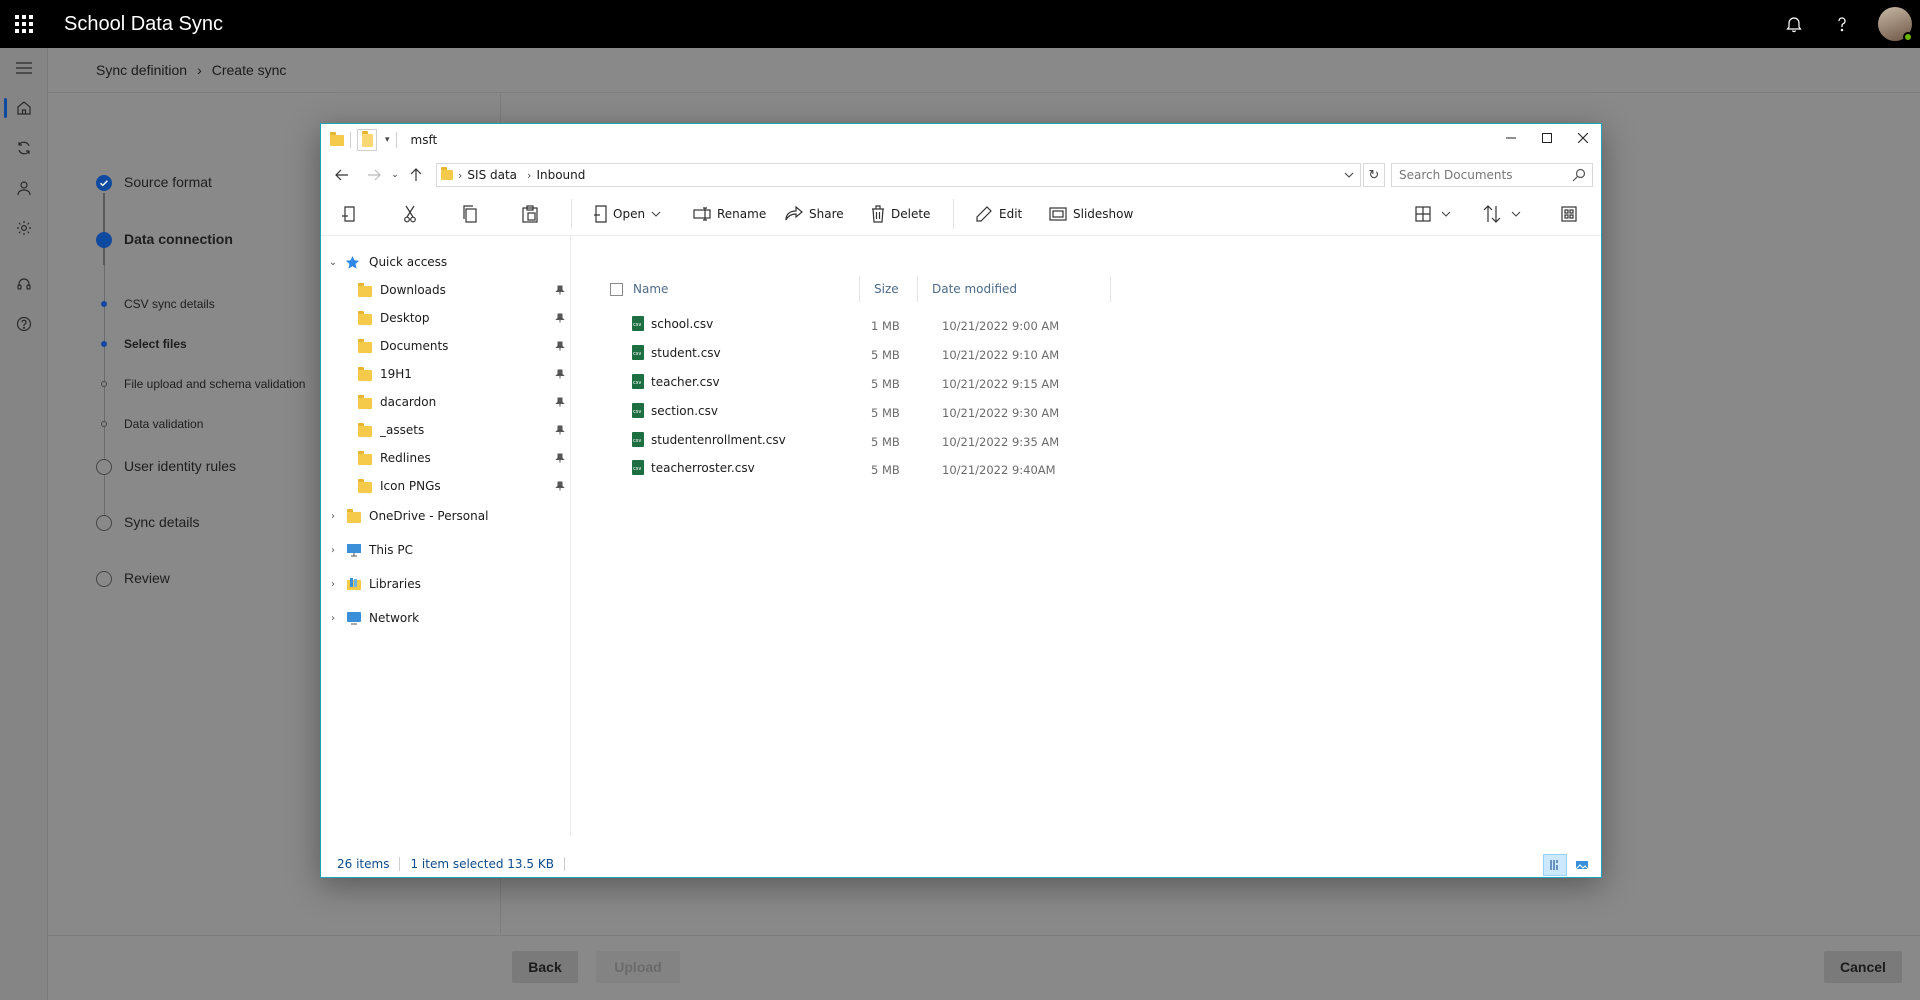 Image resolution: width=1920 pixels, height=1000 pixels. Describe the element at coordinates (24, 148) in the screenshot. I see `nav-sync` at that location.